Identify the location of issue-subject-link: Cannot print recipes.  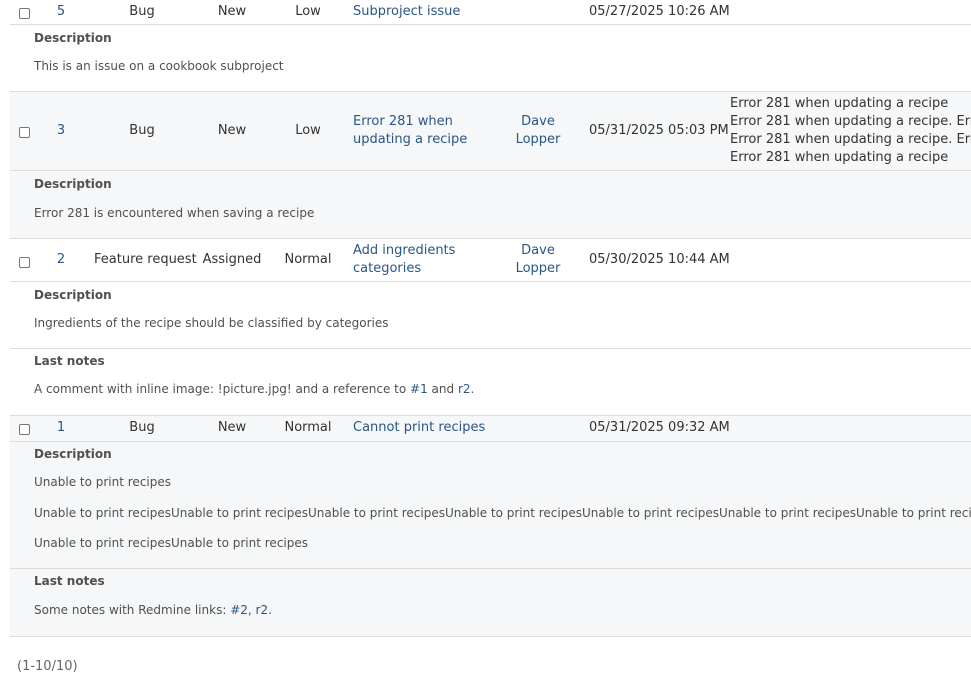
(419, 428).